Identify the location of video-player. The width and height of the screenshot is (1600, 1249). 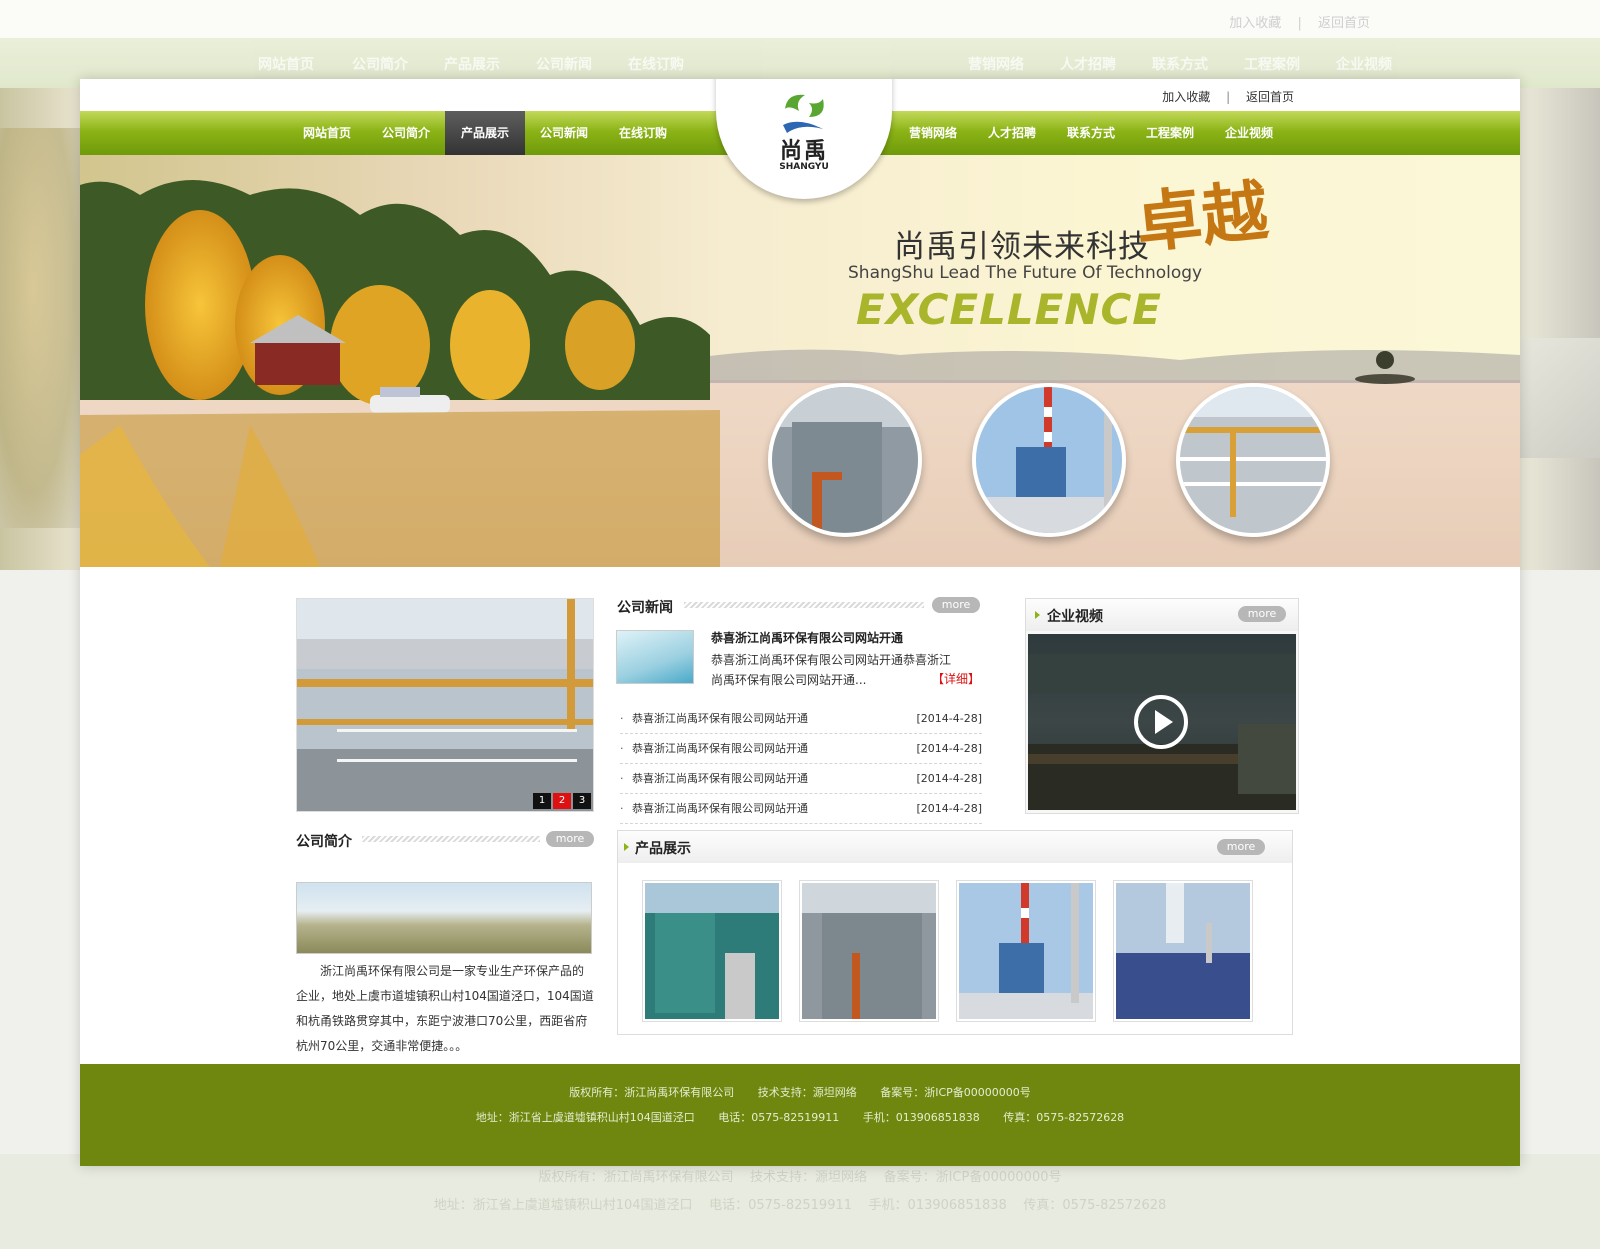
(1162, 722).